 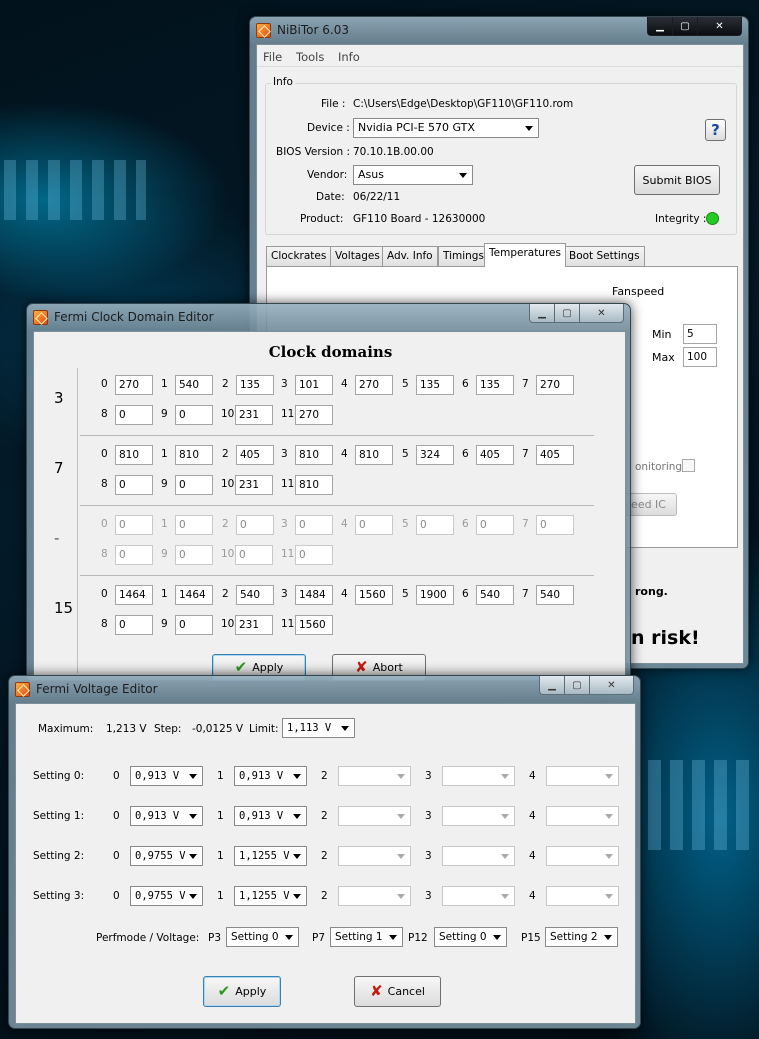 I want to click on tab-timings: Timings, so click(x=463, y=256).